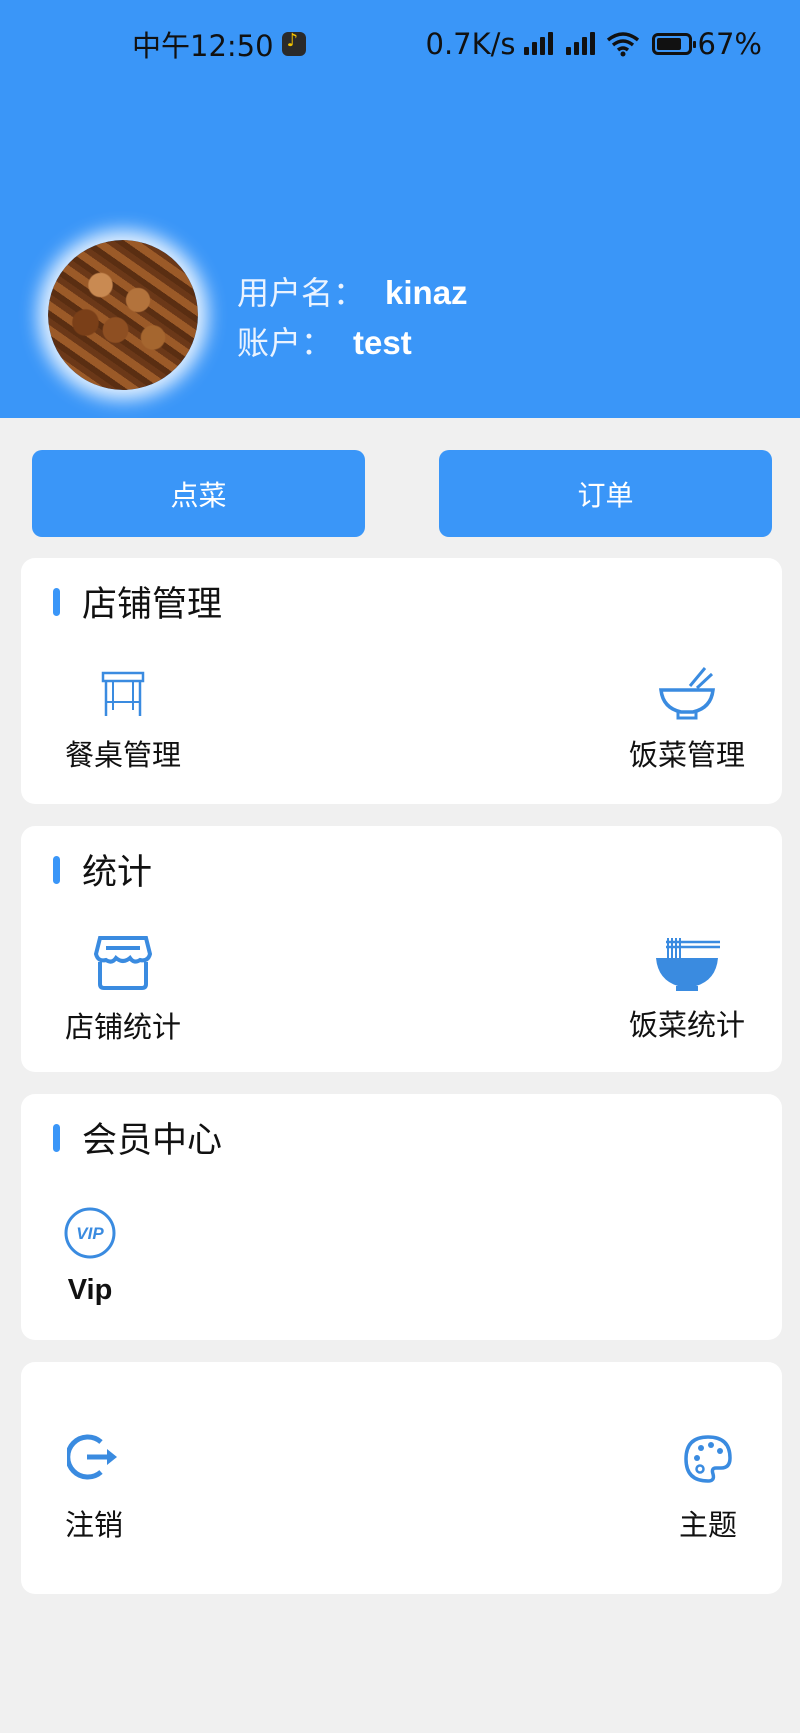  I want to click on table-icon, so click(123, 693).